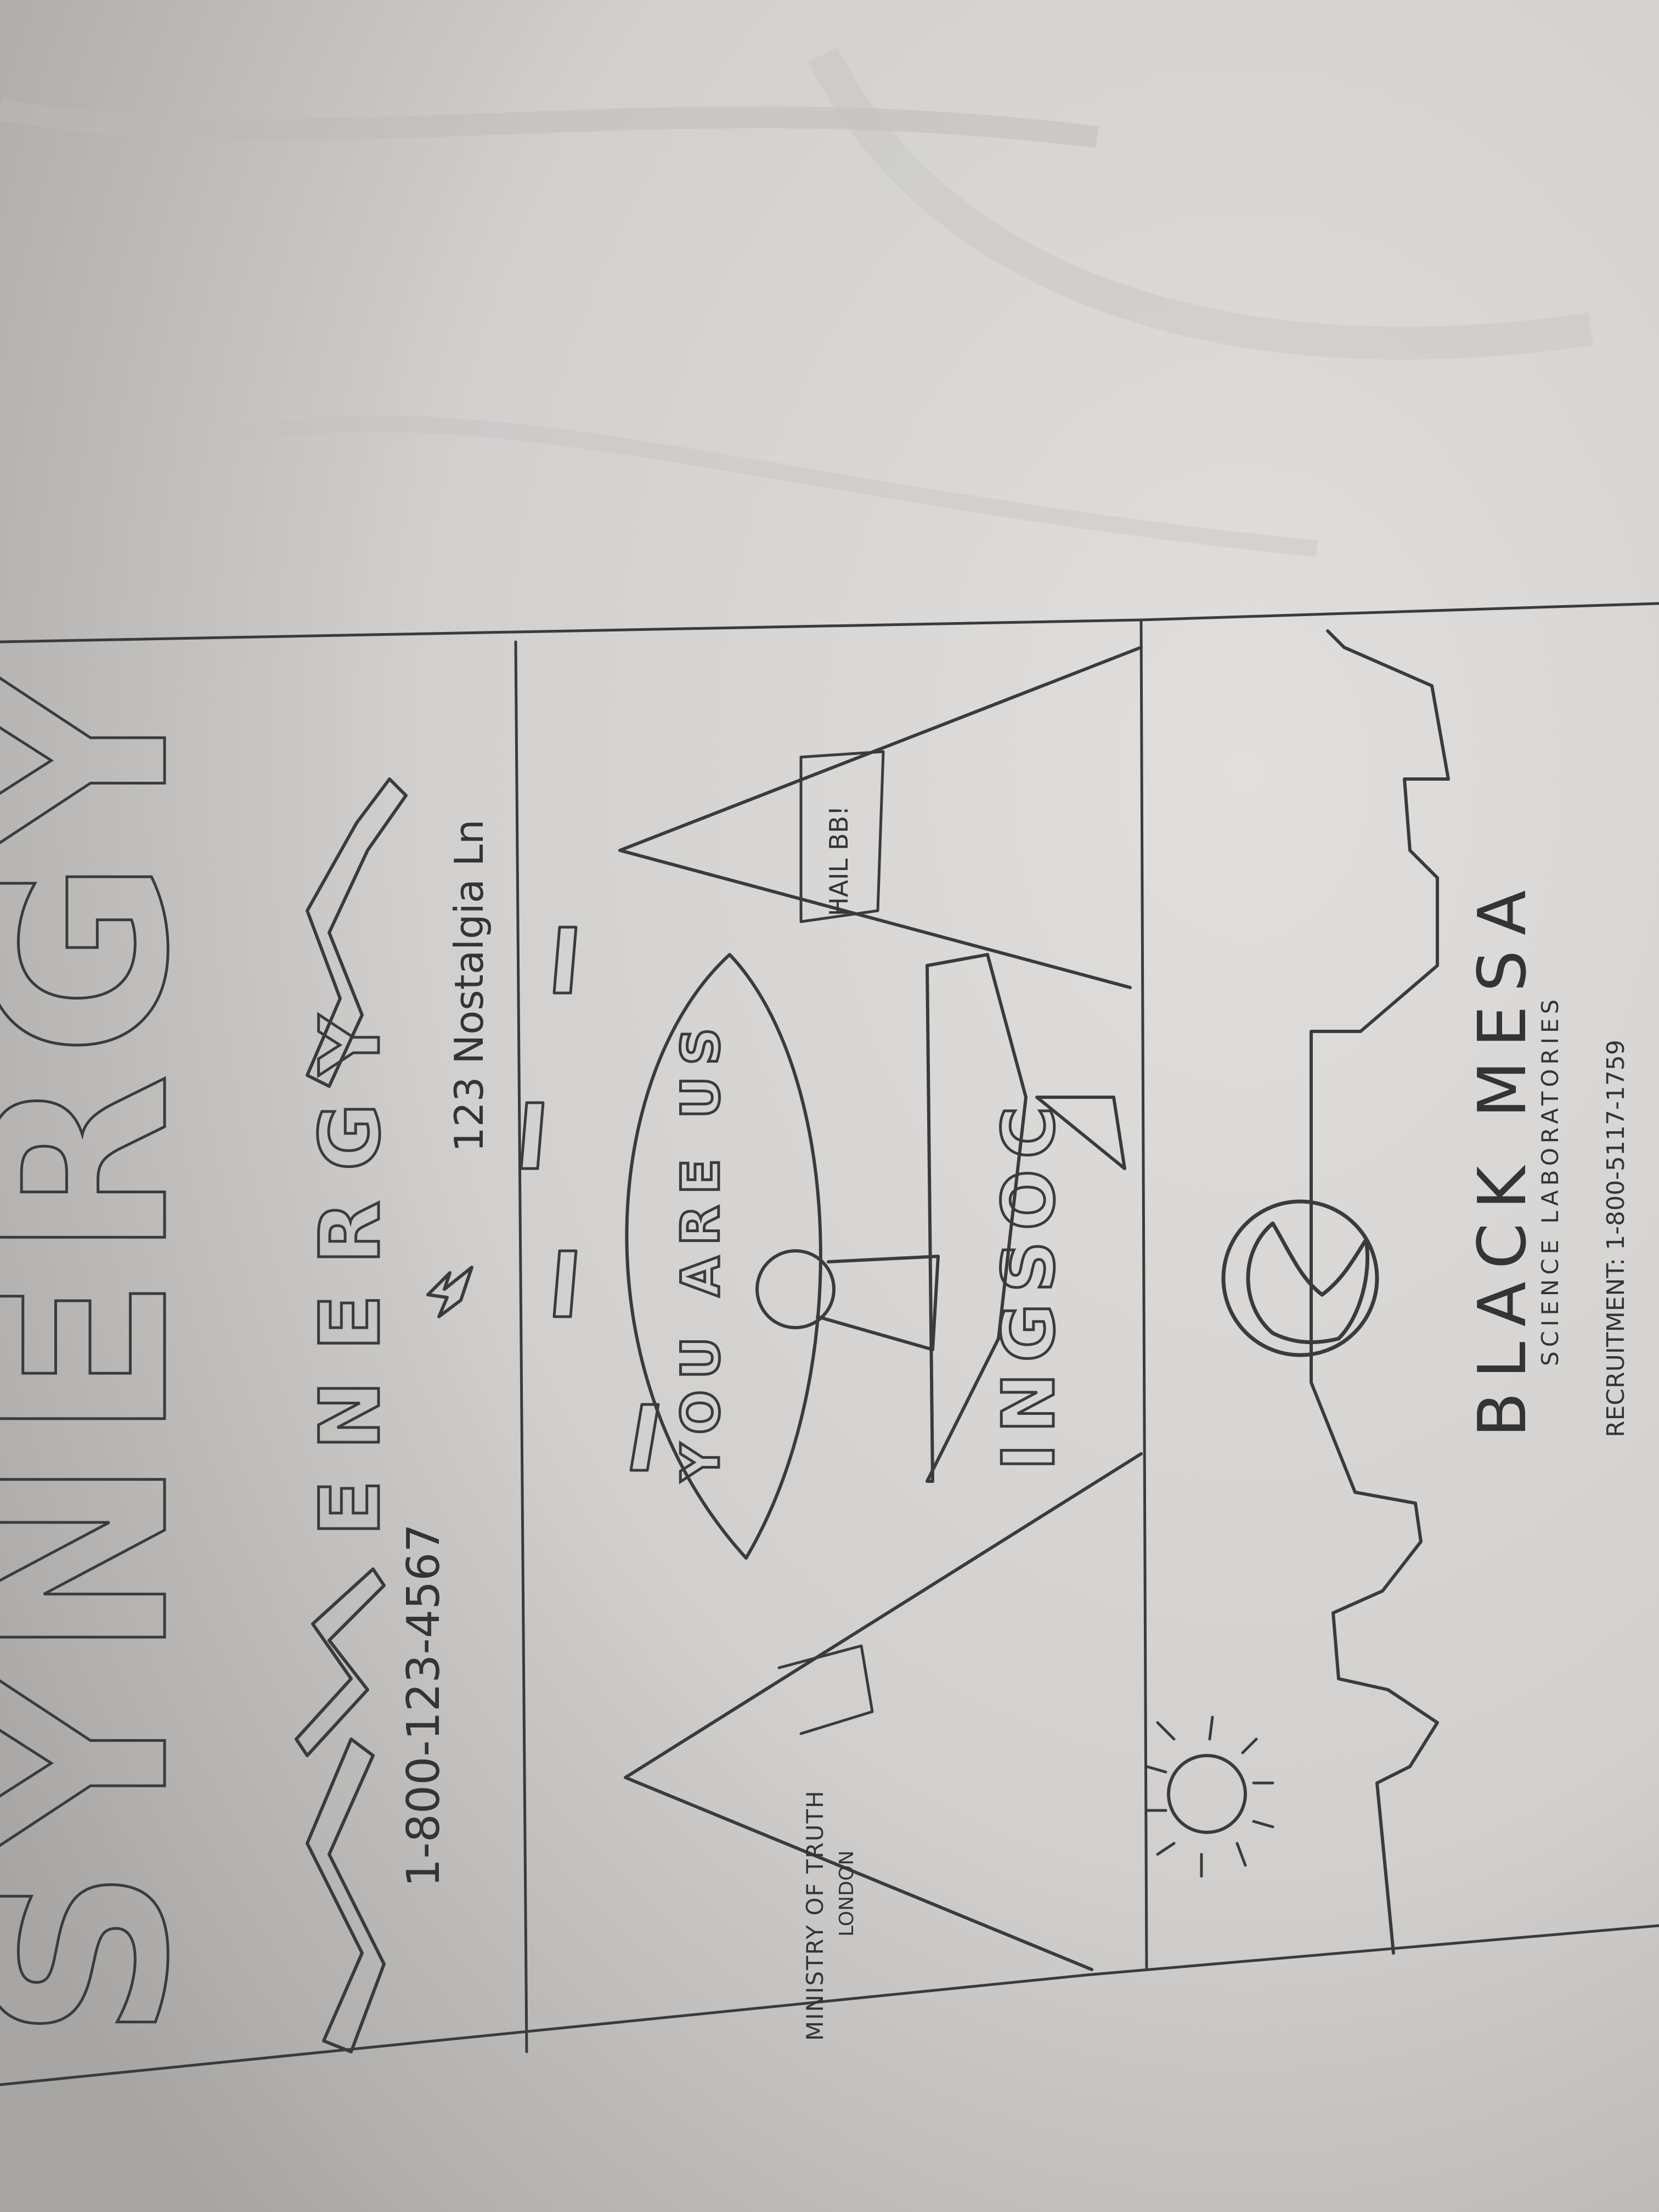 This screenshot has height=2212, width=1659. I want to click on party-name: INGSOC, so click(1028, 1283).